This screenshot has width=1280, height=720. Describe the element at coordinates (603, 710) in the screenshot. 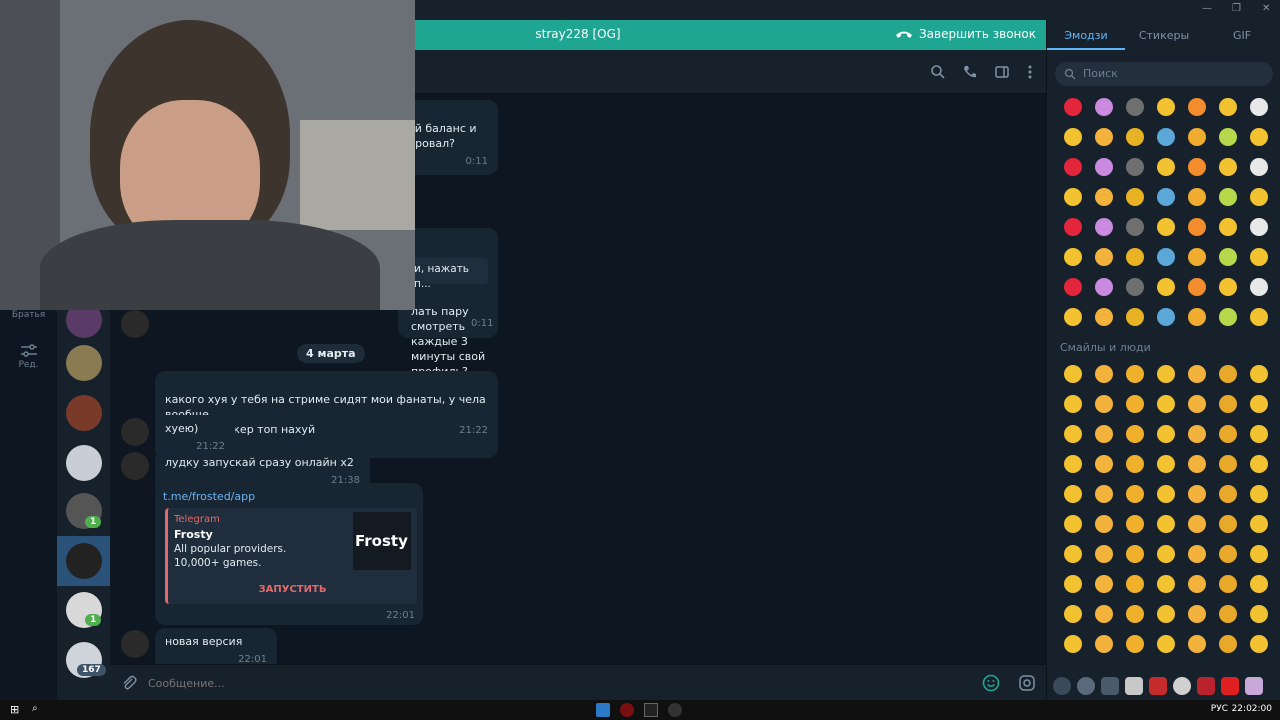

I see `telegram-taskbar-icon` at that location.